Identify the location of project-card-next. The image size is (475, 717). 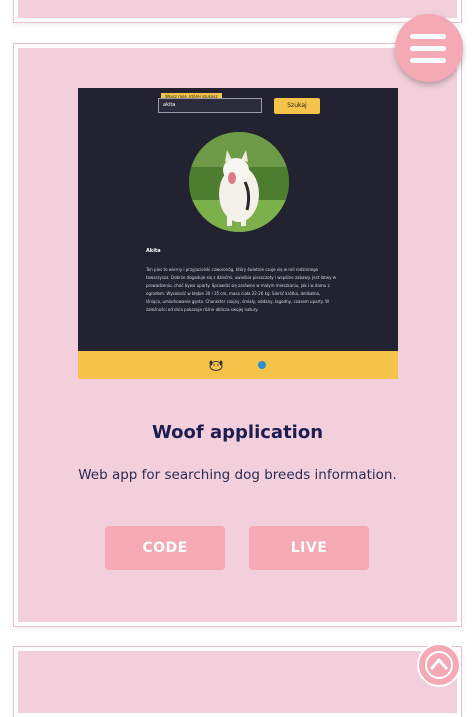
(237, 682).